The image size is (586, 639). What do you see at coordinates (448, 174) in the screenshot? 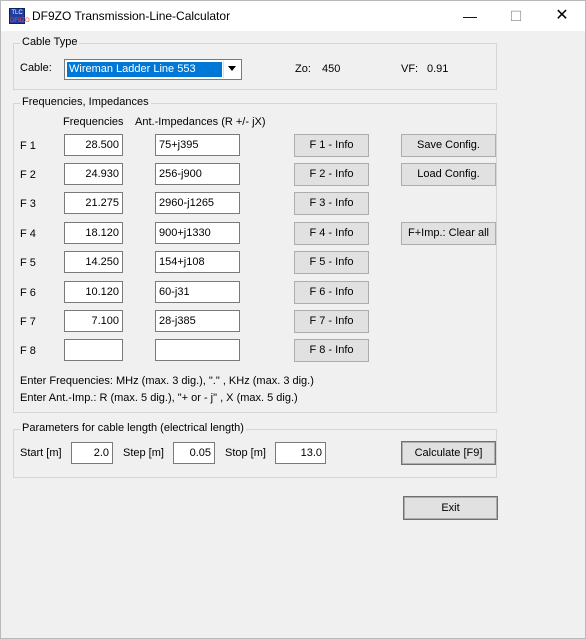
I see `load-config-button: Load Config.` at bounding box center [448, 174].